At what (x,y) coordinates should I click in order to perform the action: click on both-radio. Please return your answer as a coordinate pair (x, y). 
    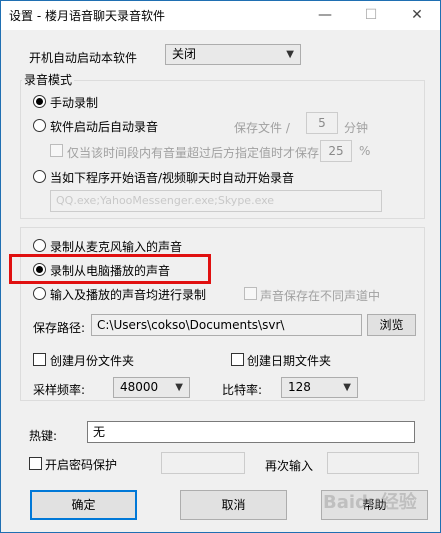
    Looking at the image, I should click on (39, 293).